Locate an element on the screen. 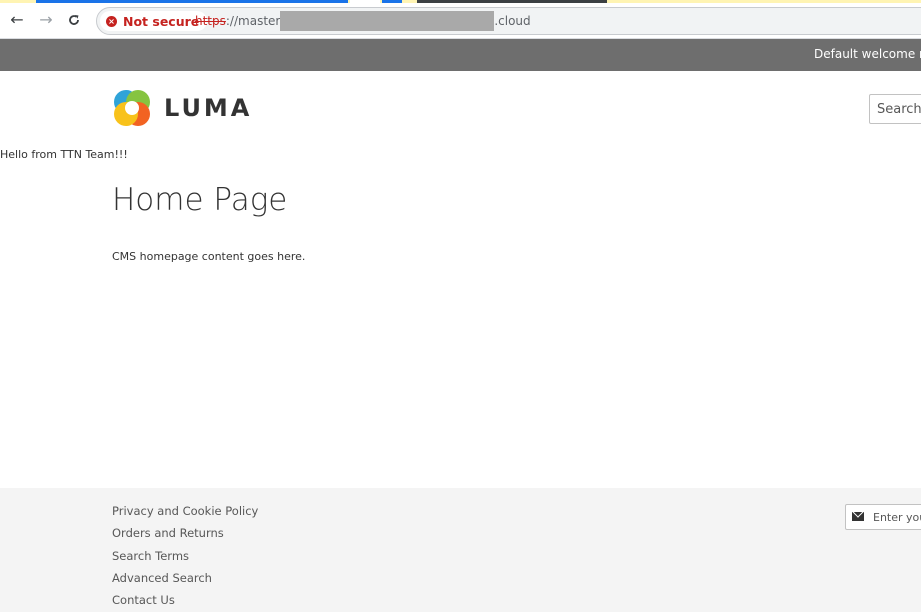 The height and width of the screenshot is (614, 921). cms-content: CMS homepage content goes here. is located at coordinates (209, 256).